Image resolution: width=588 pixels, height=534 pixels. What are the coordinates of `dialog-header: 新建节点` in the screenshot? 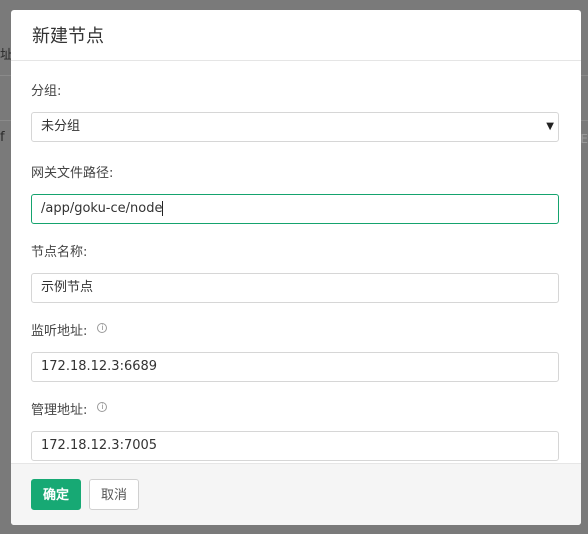 It's located at (296, 35).